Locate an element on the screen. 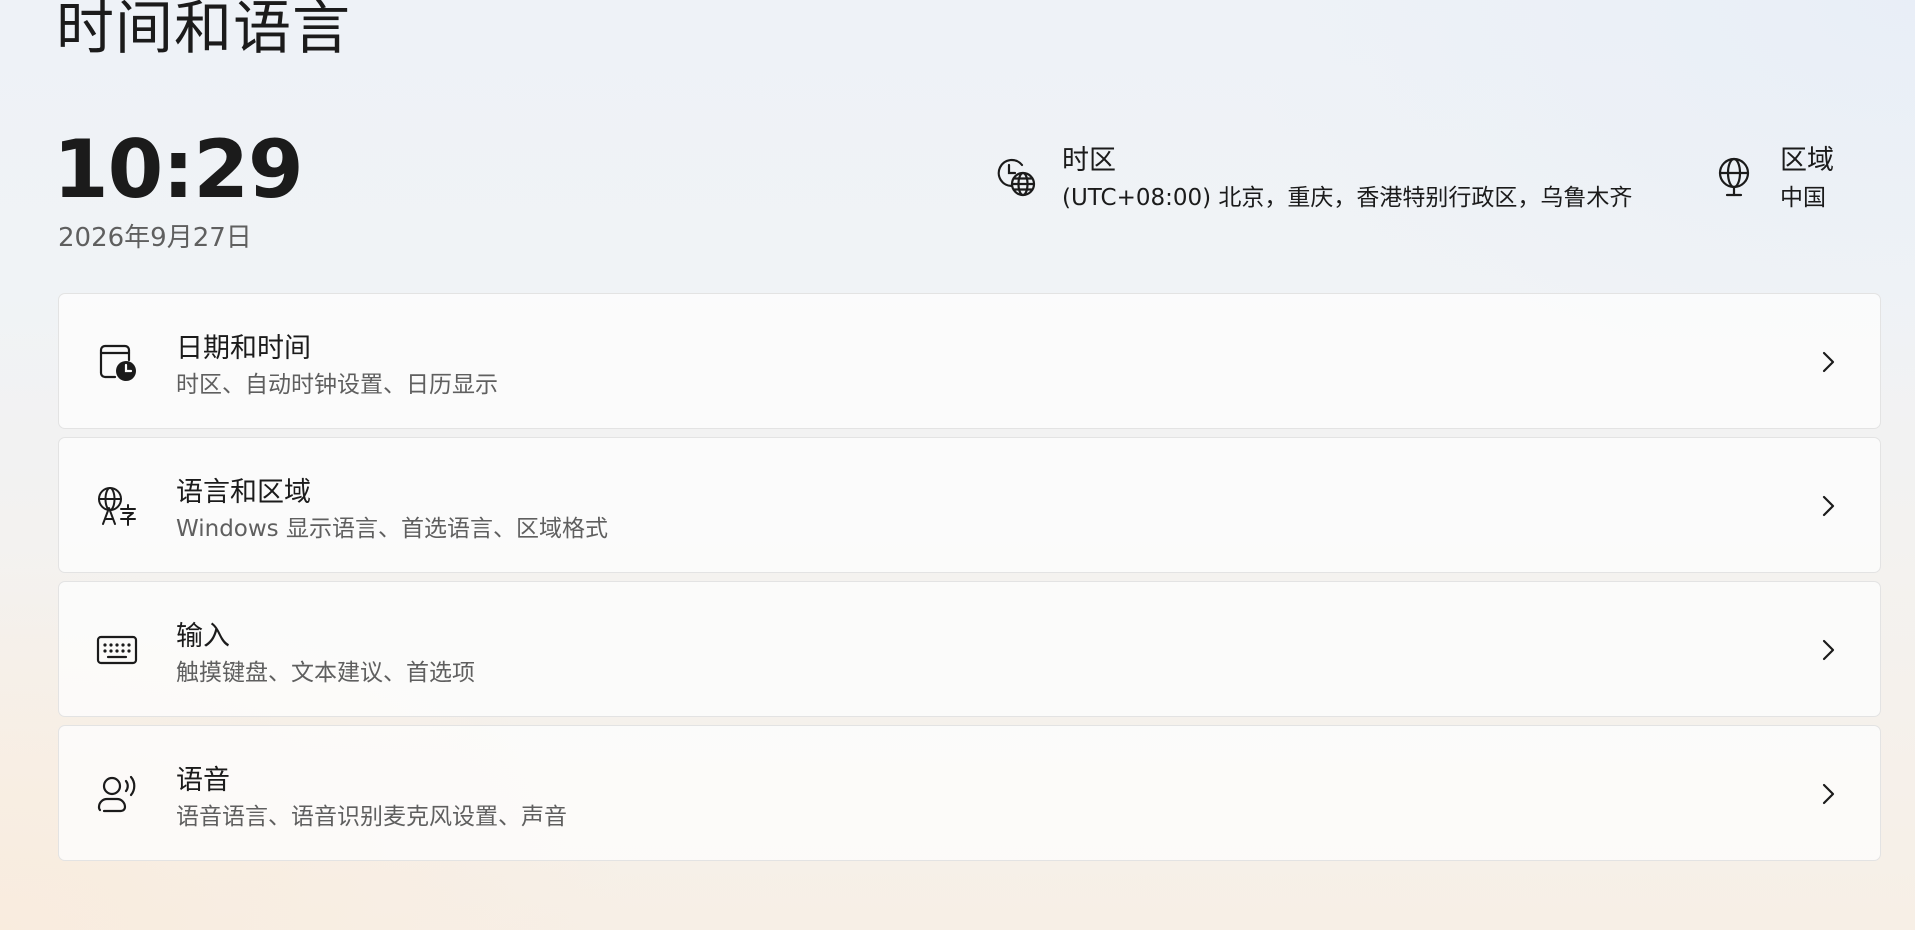 The width and height of the screenshot is (1915, 930). speech-subtitle: 语音语言、语音识别麦克风设置、声音 is located at coordinates (371, 817).